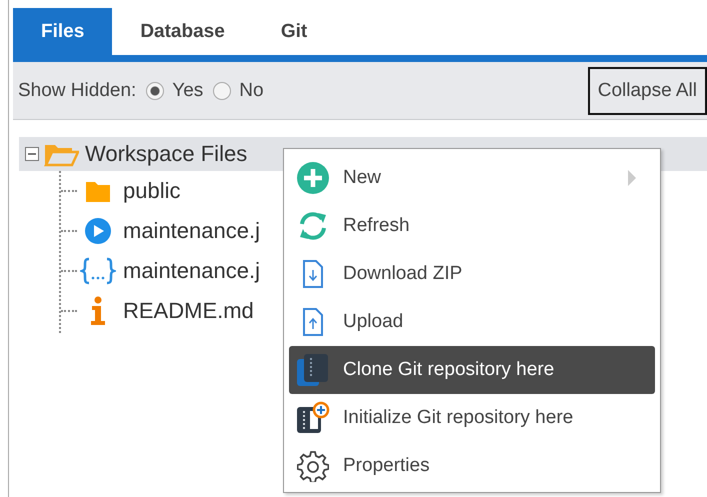 This screenshot has width=707, height=497. What do you see at coordinates (449, 370) in the screenshot?
I see `menu-label: Clone Git repository here` at bounding box center [449, 370].